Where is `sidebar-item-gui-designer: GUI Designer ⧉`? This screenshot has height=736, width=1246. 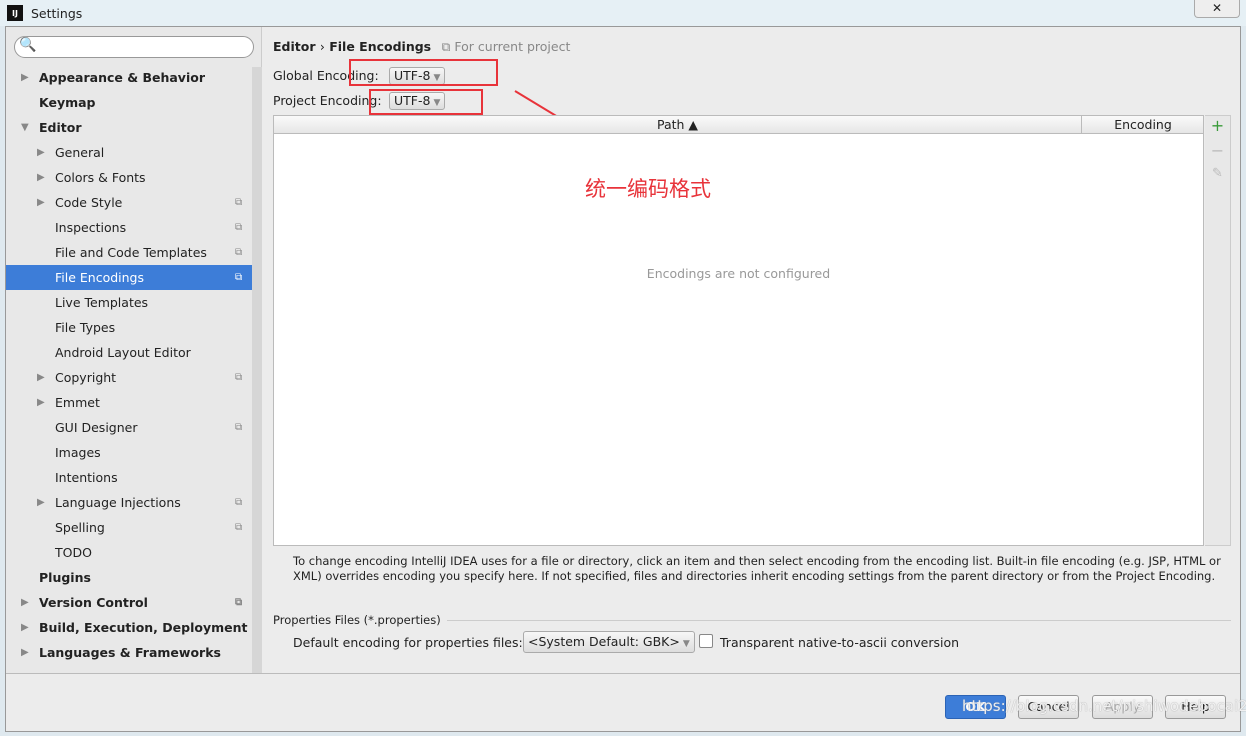 sidebar-item-gui-designer: GUI Designer ⧉ is located at coordinates (129, 427).